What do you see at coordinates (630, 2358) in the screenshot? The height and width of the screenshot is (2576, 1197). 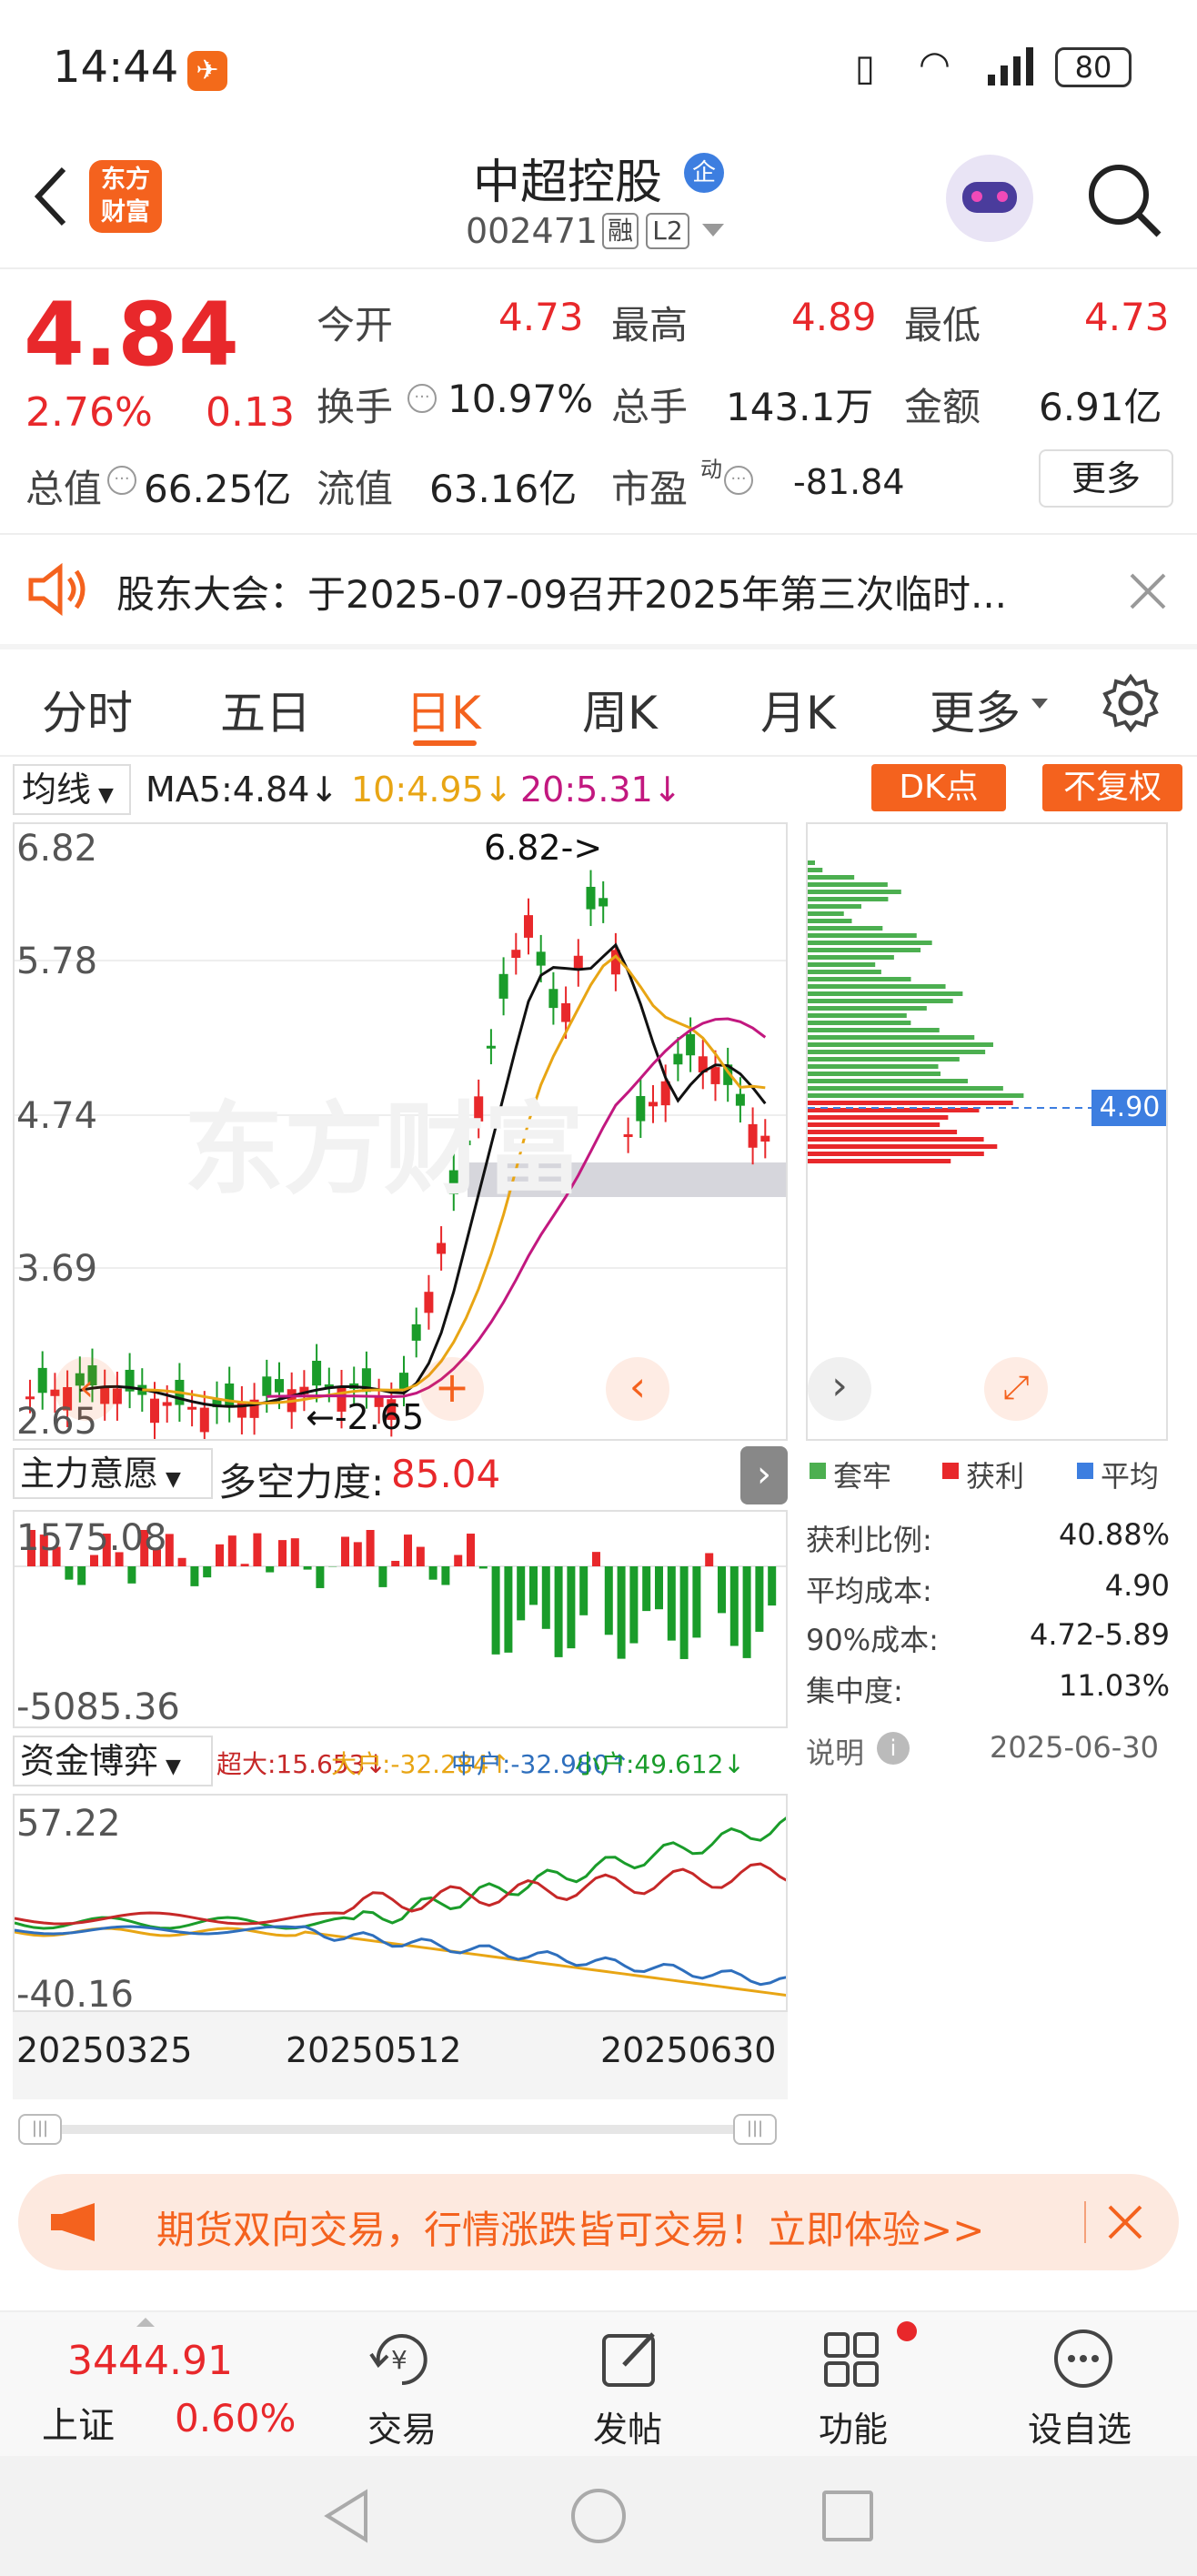 I see `edit-icon` at bounding box center [630, 2358].